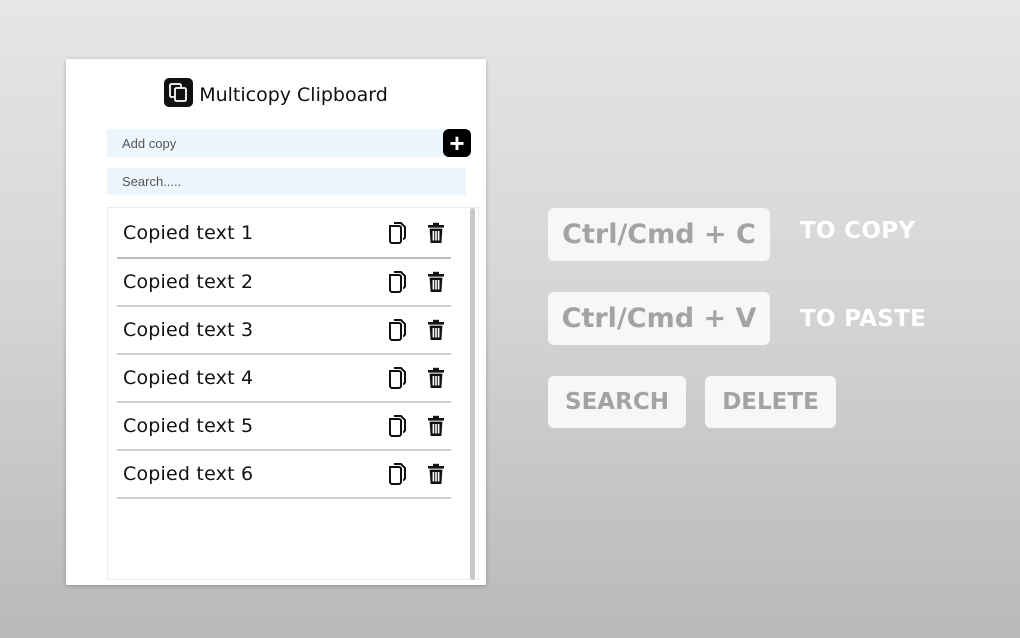  Describe the element at coordinates (659, 234) in the screenshot. I see `copy-shortcut-key: Ctrl/Cmd + C` at that location.